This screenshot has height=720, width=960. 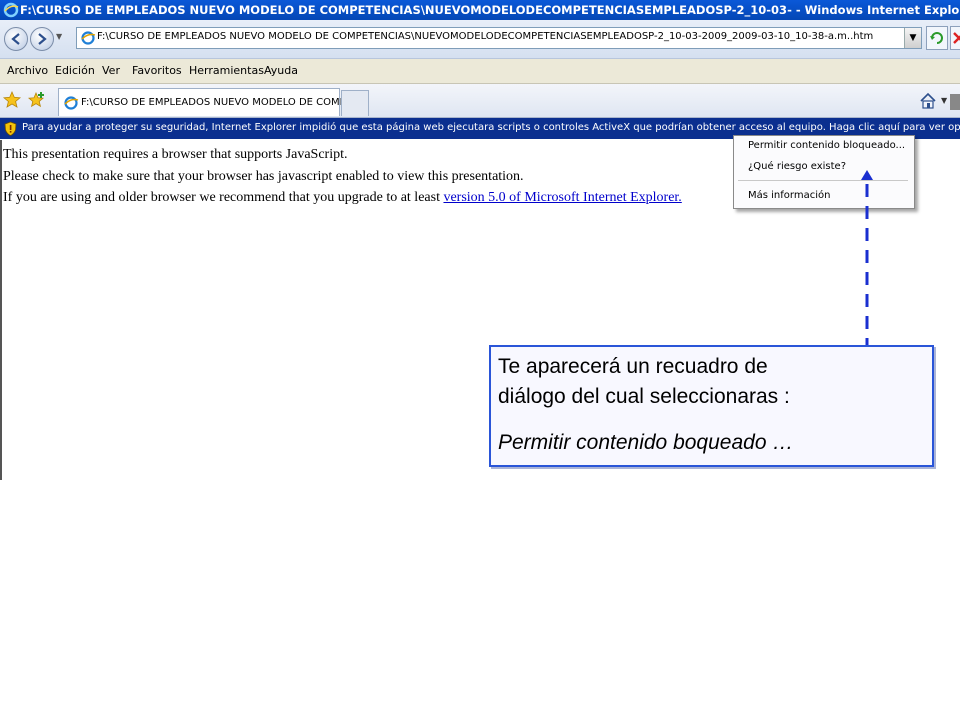 I want to click on refresh-button, so click(x=937, y=38).